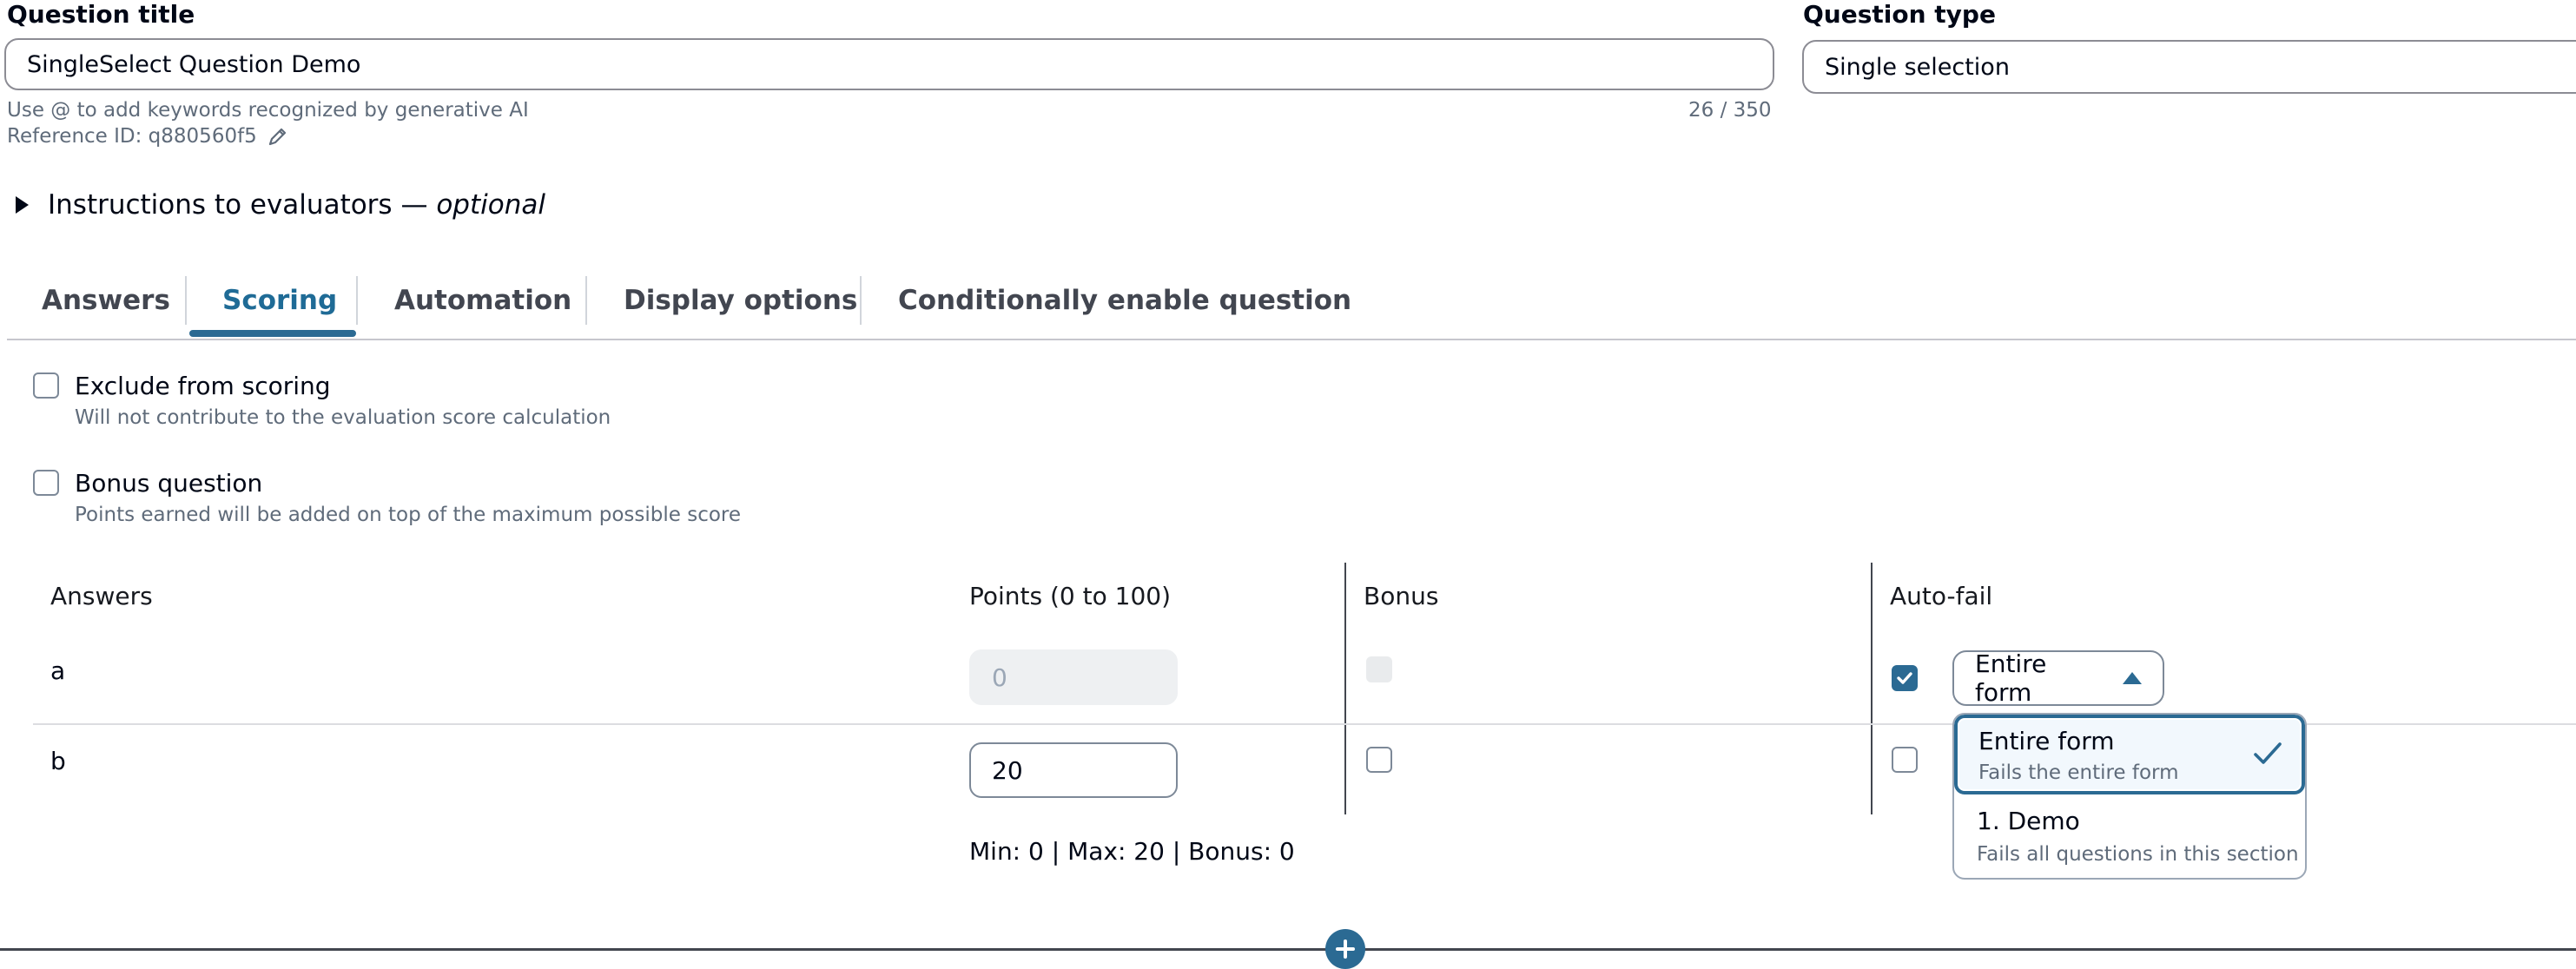  I want to click on instructions-dash: —, so click(415, 205).